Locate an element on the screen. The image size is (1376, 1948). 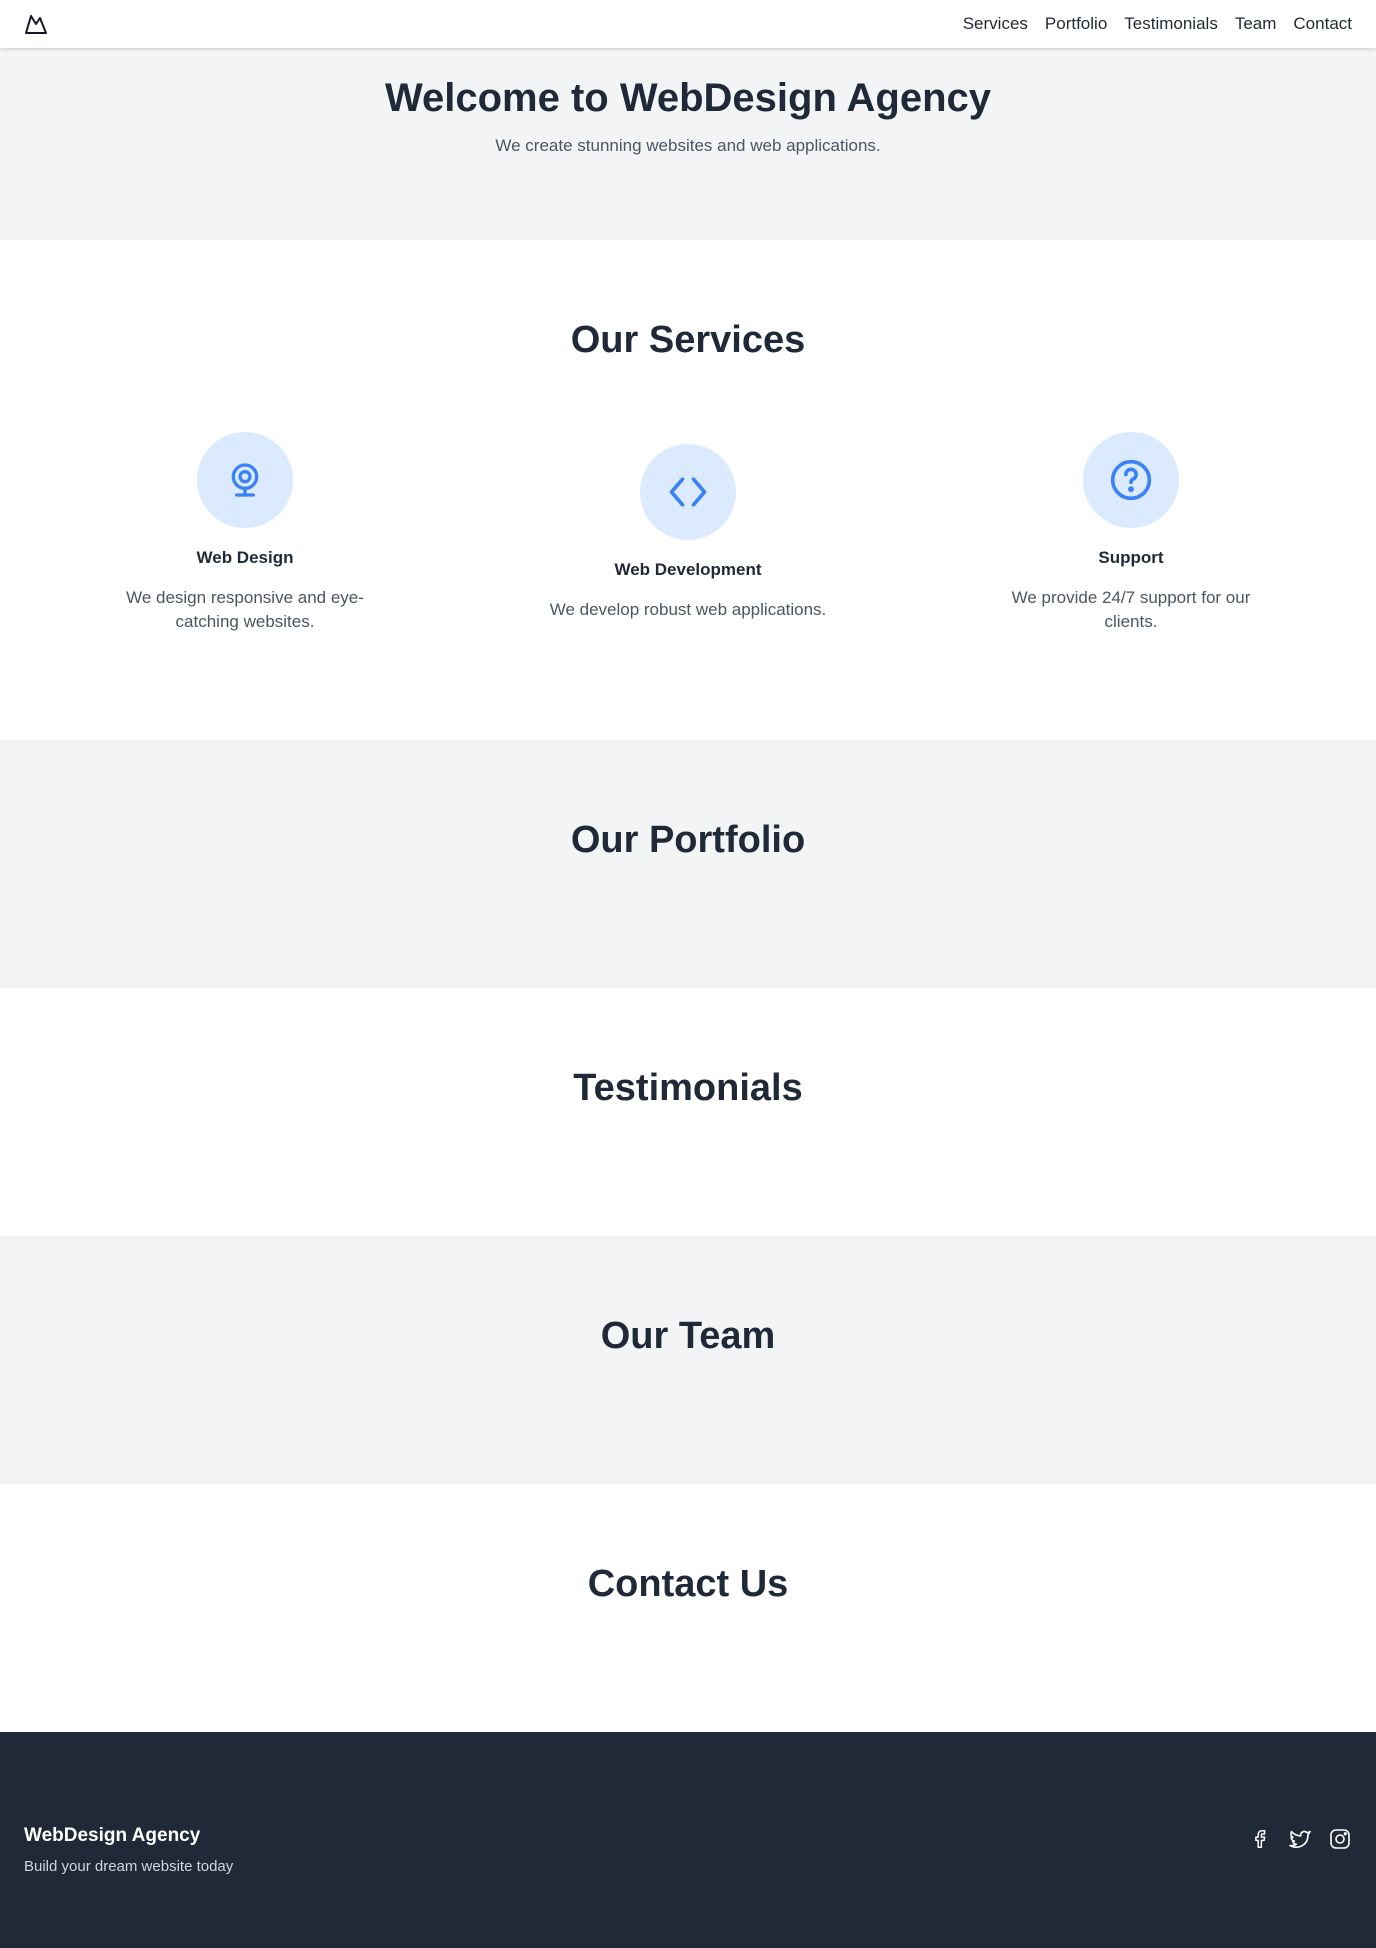
team-heading: Our Team is located at coordinates (688, 1336).